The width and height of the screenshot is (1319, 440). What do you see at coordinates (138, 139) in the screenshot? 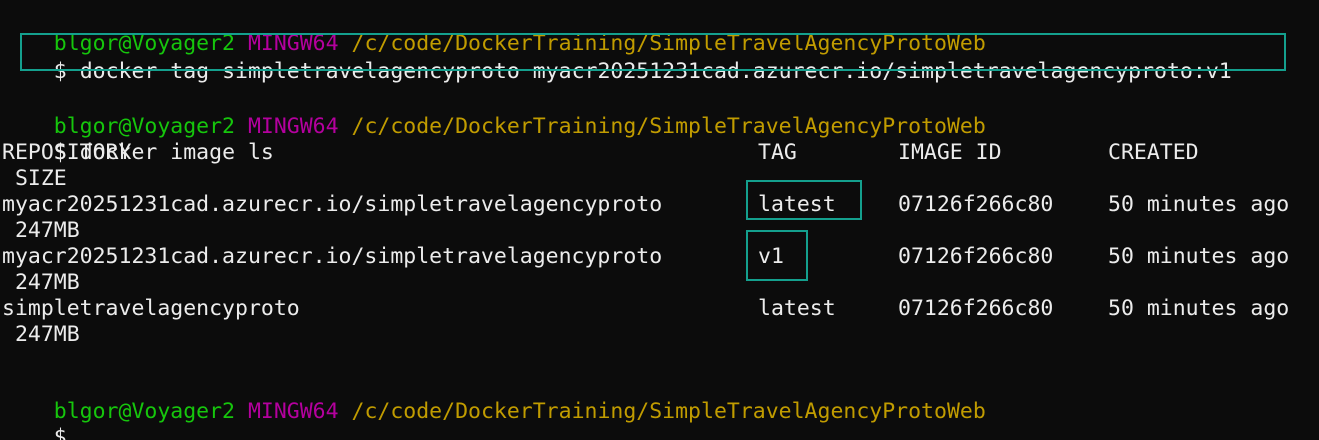
I see `command-line-2: $ docker image ls` at bounding box center [138, 139].